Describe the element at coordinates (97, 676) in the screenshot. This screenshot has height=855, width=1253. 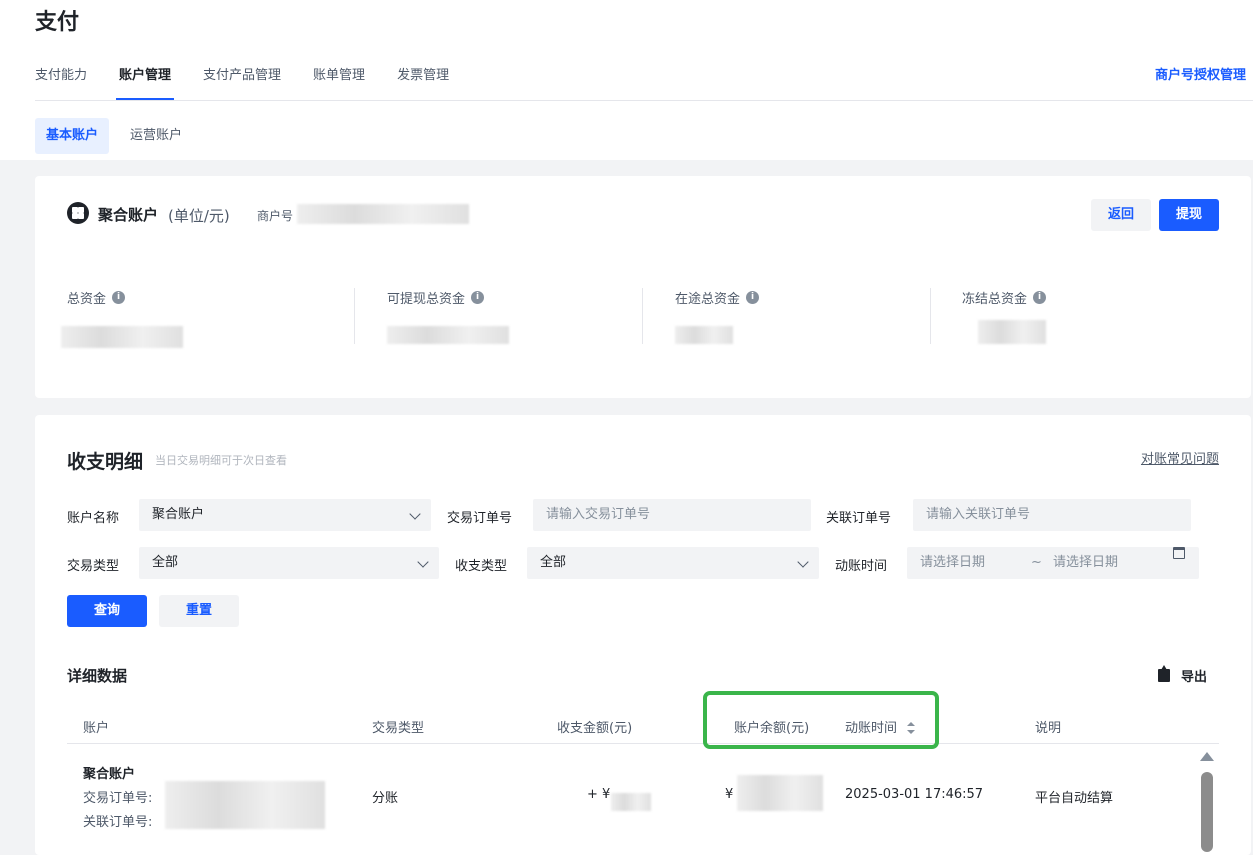
I see `detail-title: 详细数据` at that location.